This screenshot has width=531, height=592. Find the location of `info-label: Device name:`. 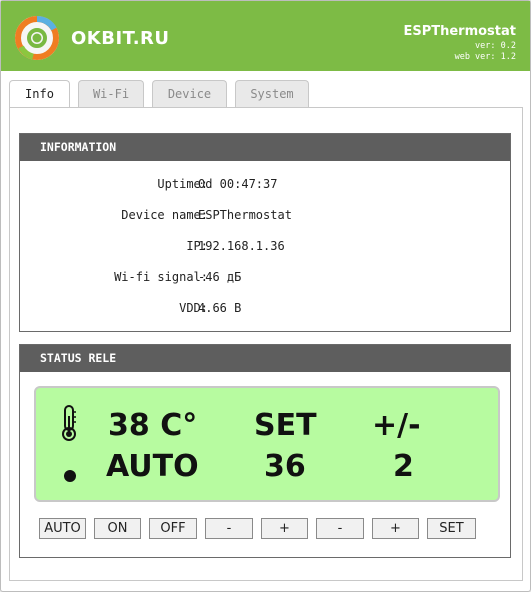

info-label: Device name: is located at coordinates (164, 215).